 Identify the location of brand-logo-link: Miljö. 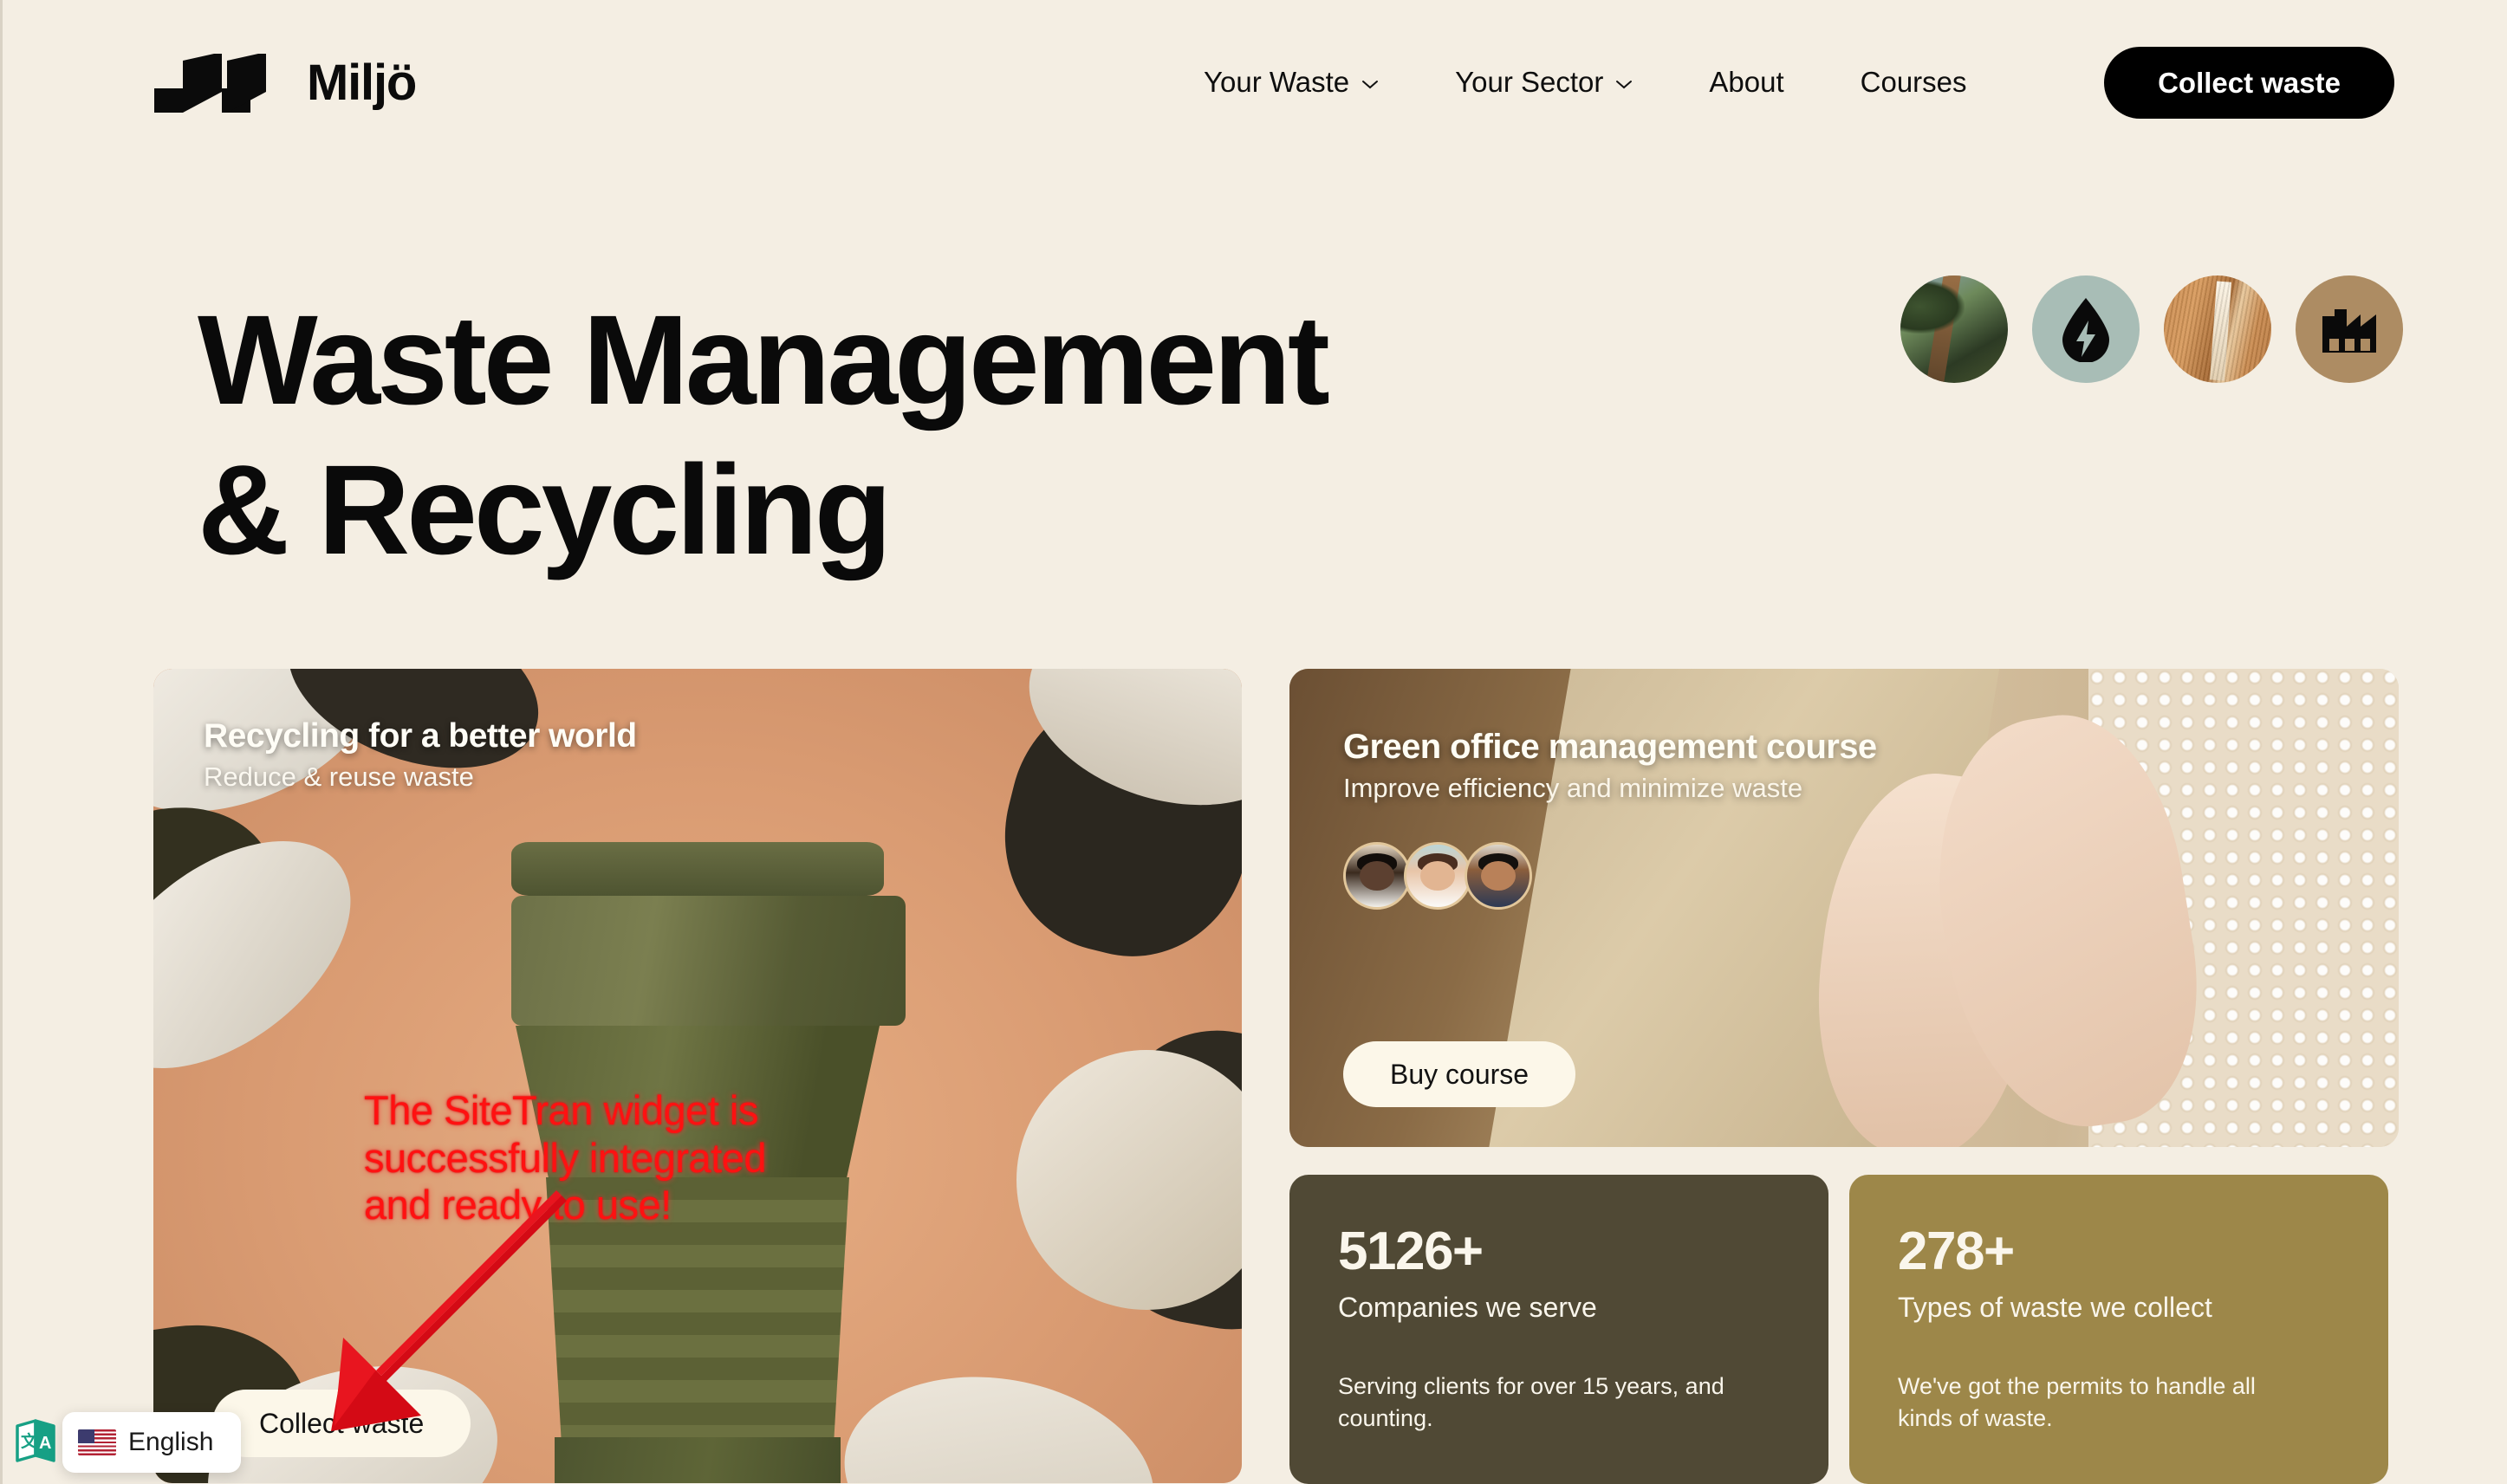
(285, 83).